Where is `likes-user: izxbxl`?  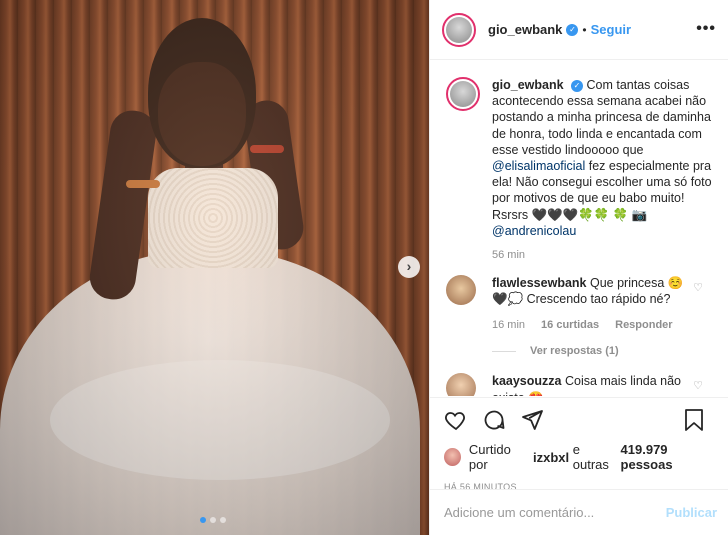
likes-user: izxbxl is located at coordinates (551, 457).